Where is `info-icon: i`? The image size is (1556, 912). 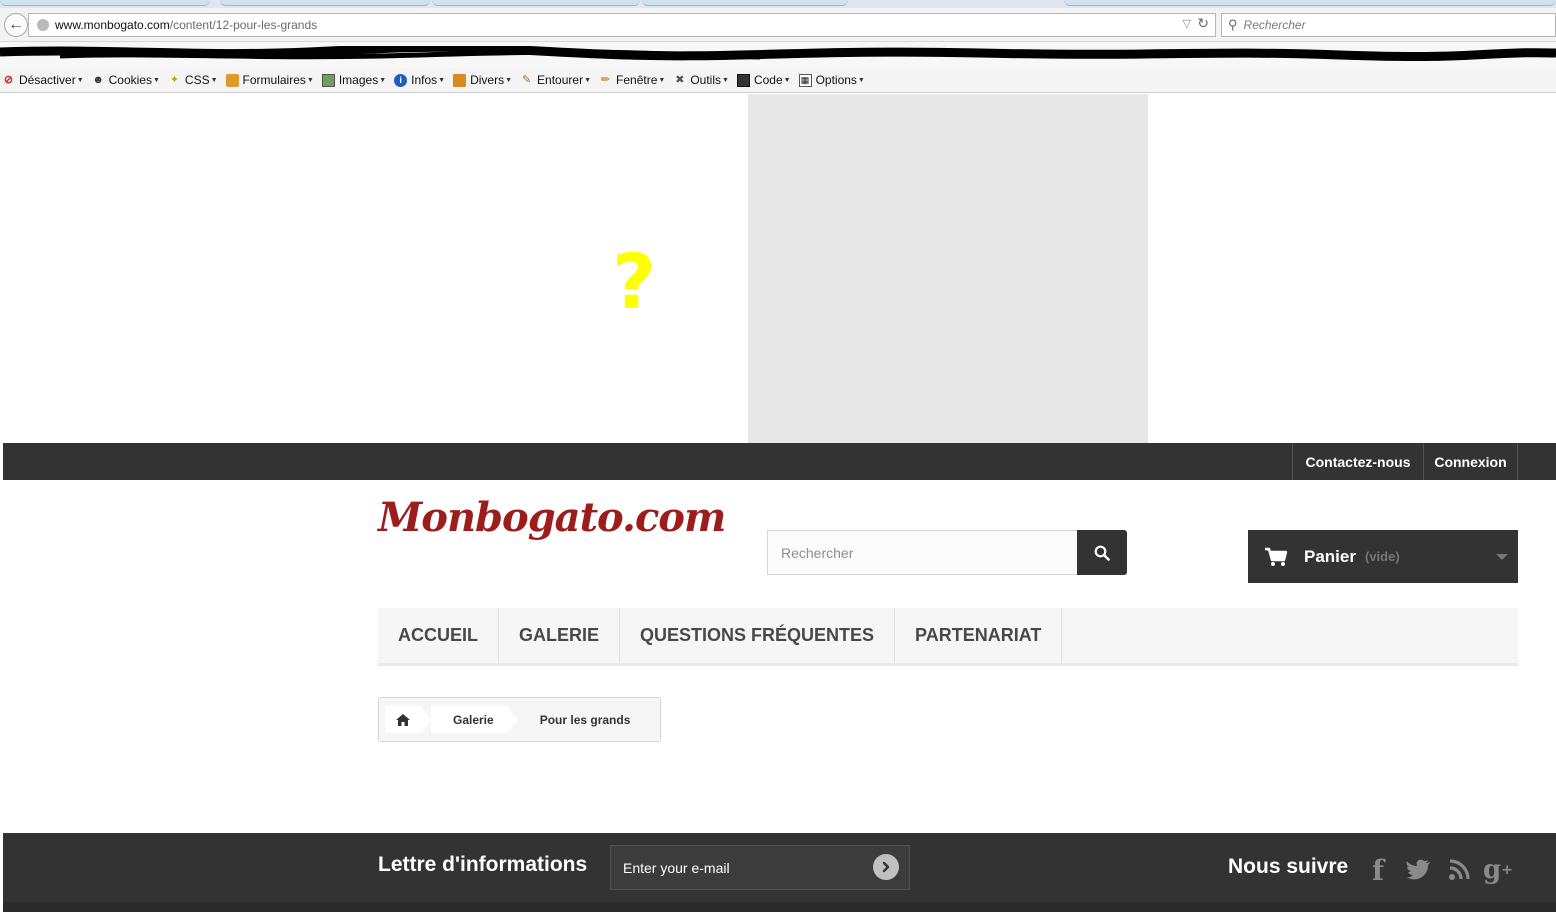
info-icon: i is located at coordinates (401, 80).